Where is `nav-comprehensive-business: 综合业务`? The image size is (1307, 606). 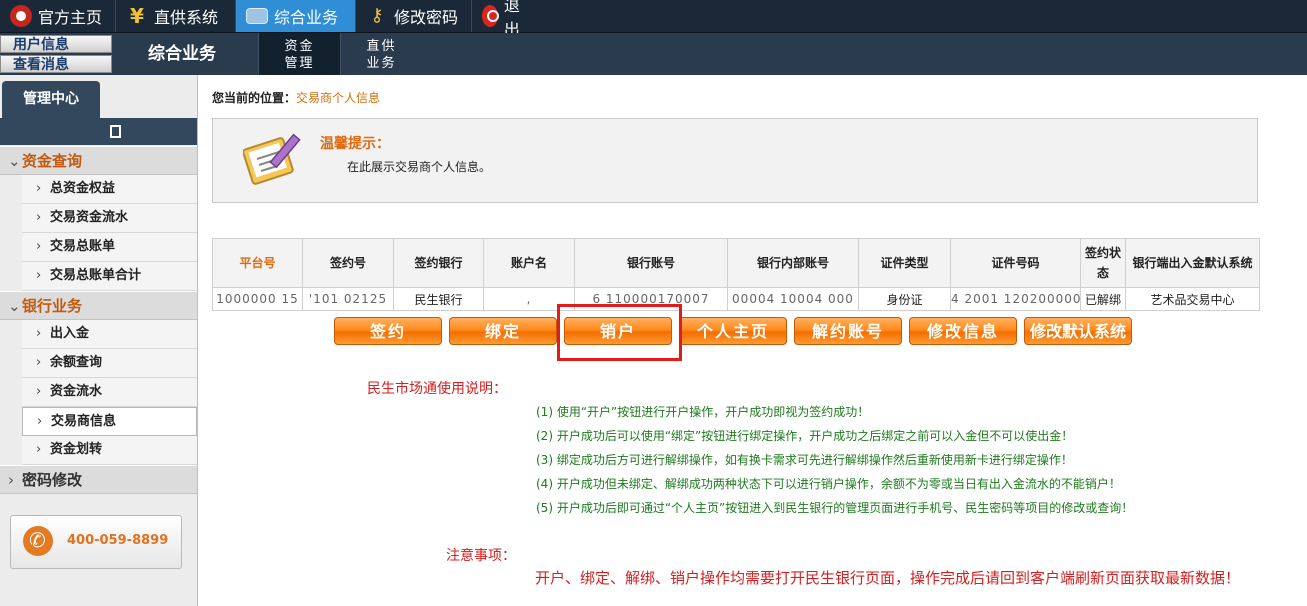
nav-comprehensive-business: 综合业务 is located at coordinates (296, 16).